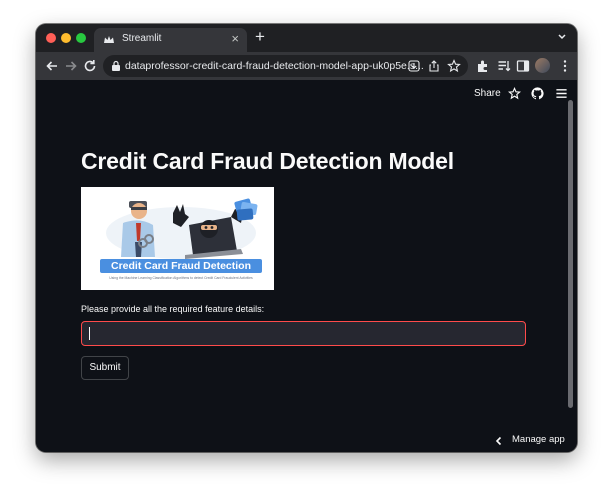 The width and height of the screenshot is (612, 500). What do you see at coordinates (306, 38) in the screenshot?
I see `tab-bar: Streamlit × +` at bounding box center [306, 38].